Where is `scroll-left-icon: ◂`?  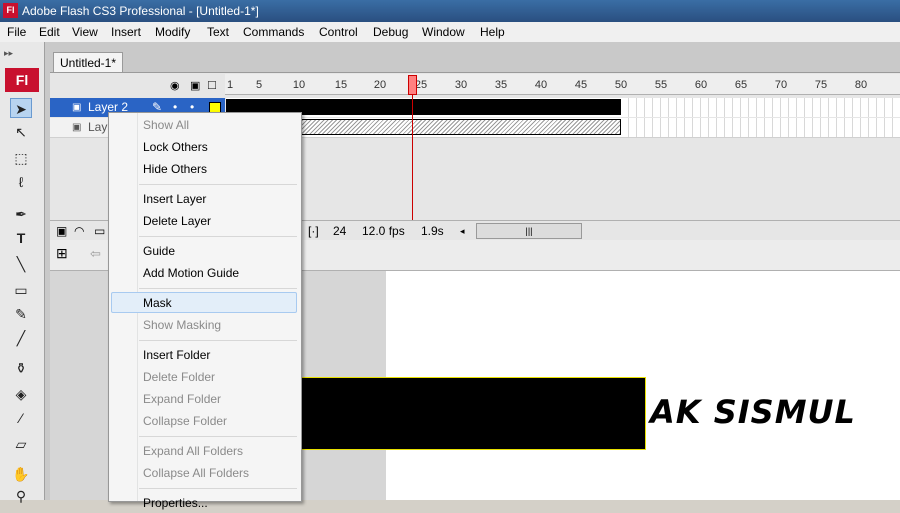
scroll-left-icon: ◂ is located at coordinates (462, 231).